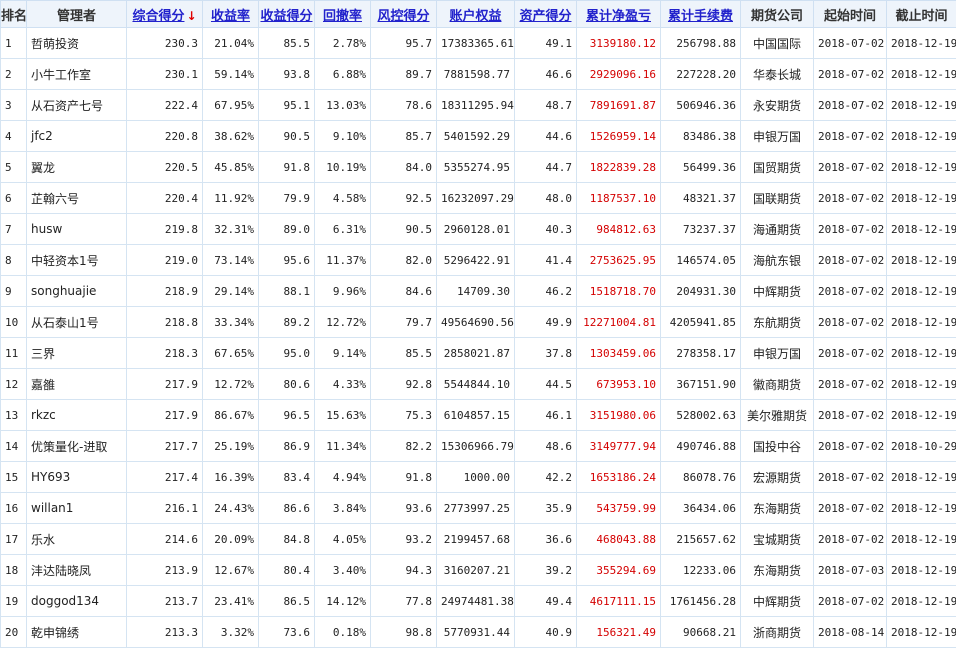  Describe the element at coordinates (545, 167) in the screenshot. I see `cell-asset-score: 44.7` at that location.